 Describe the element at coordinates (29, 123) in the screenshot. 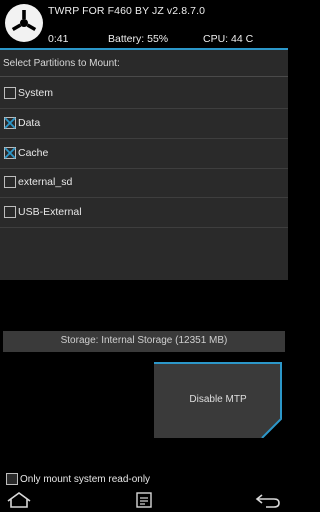

I see `partition-label: Data` at that location.